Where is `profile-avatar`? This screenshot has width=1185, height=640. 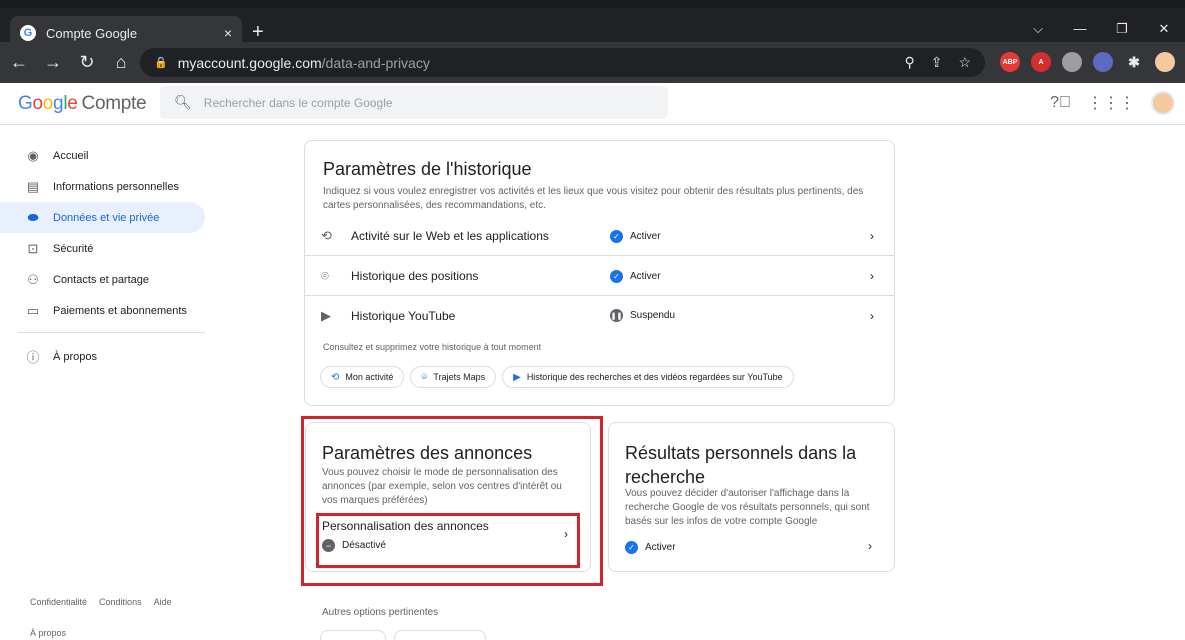
profile-avatar is located at coordinates (1165, 62).